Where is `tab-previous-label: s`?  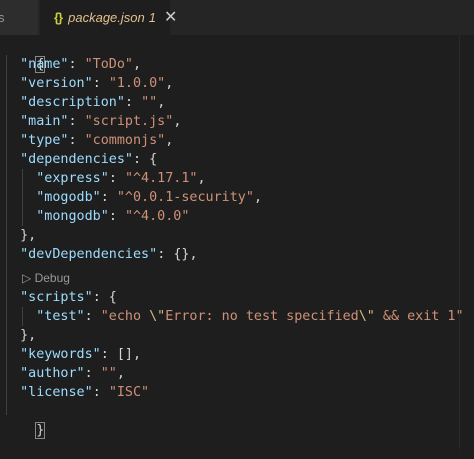
tab-previous-label: s is located at coordinates (2, 17).